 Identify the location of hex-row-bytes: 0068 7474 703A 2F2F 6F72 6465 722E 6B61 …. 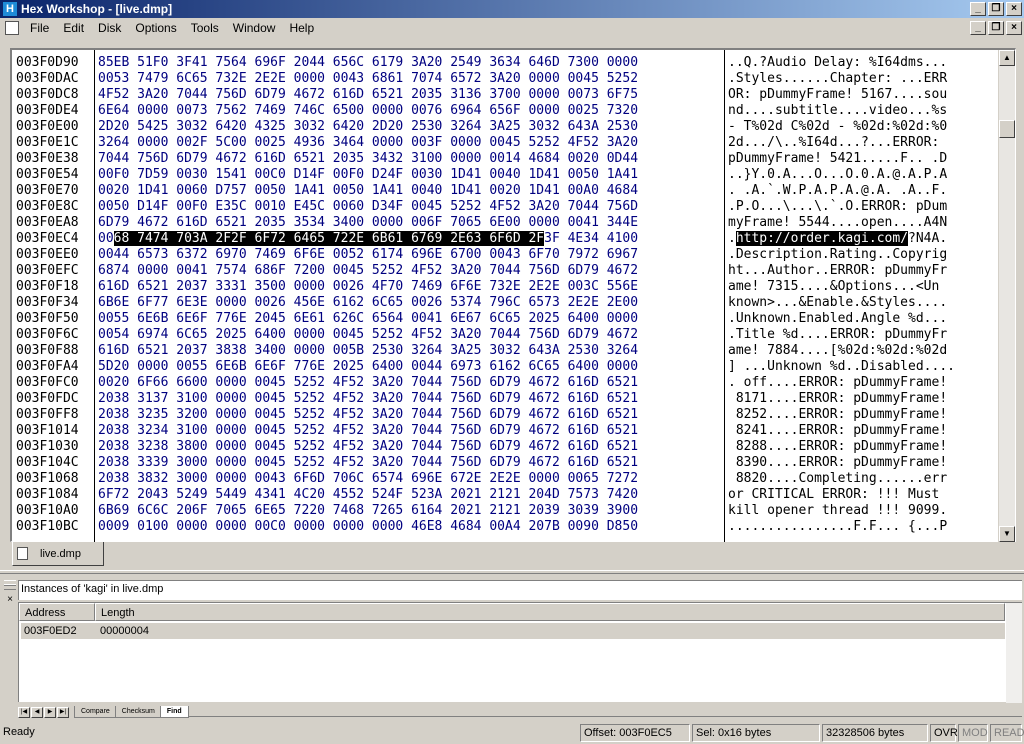
(410, 239).